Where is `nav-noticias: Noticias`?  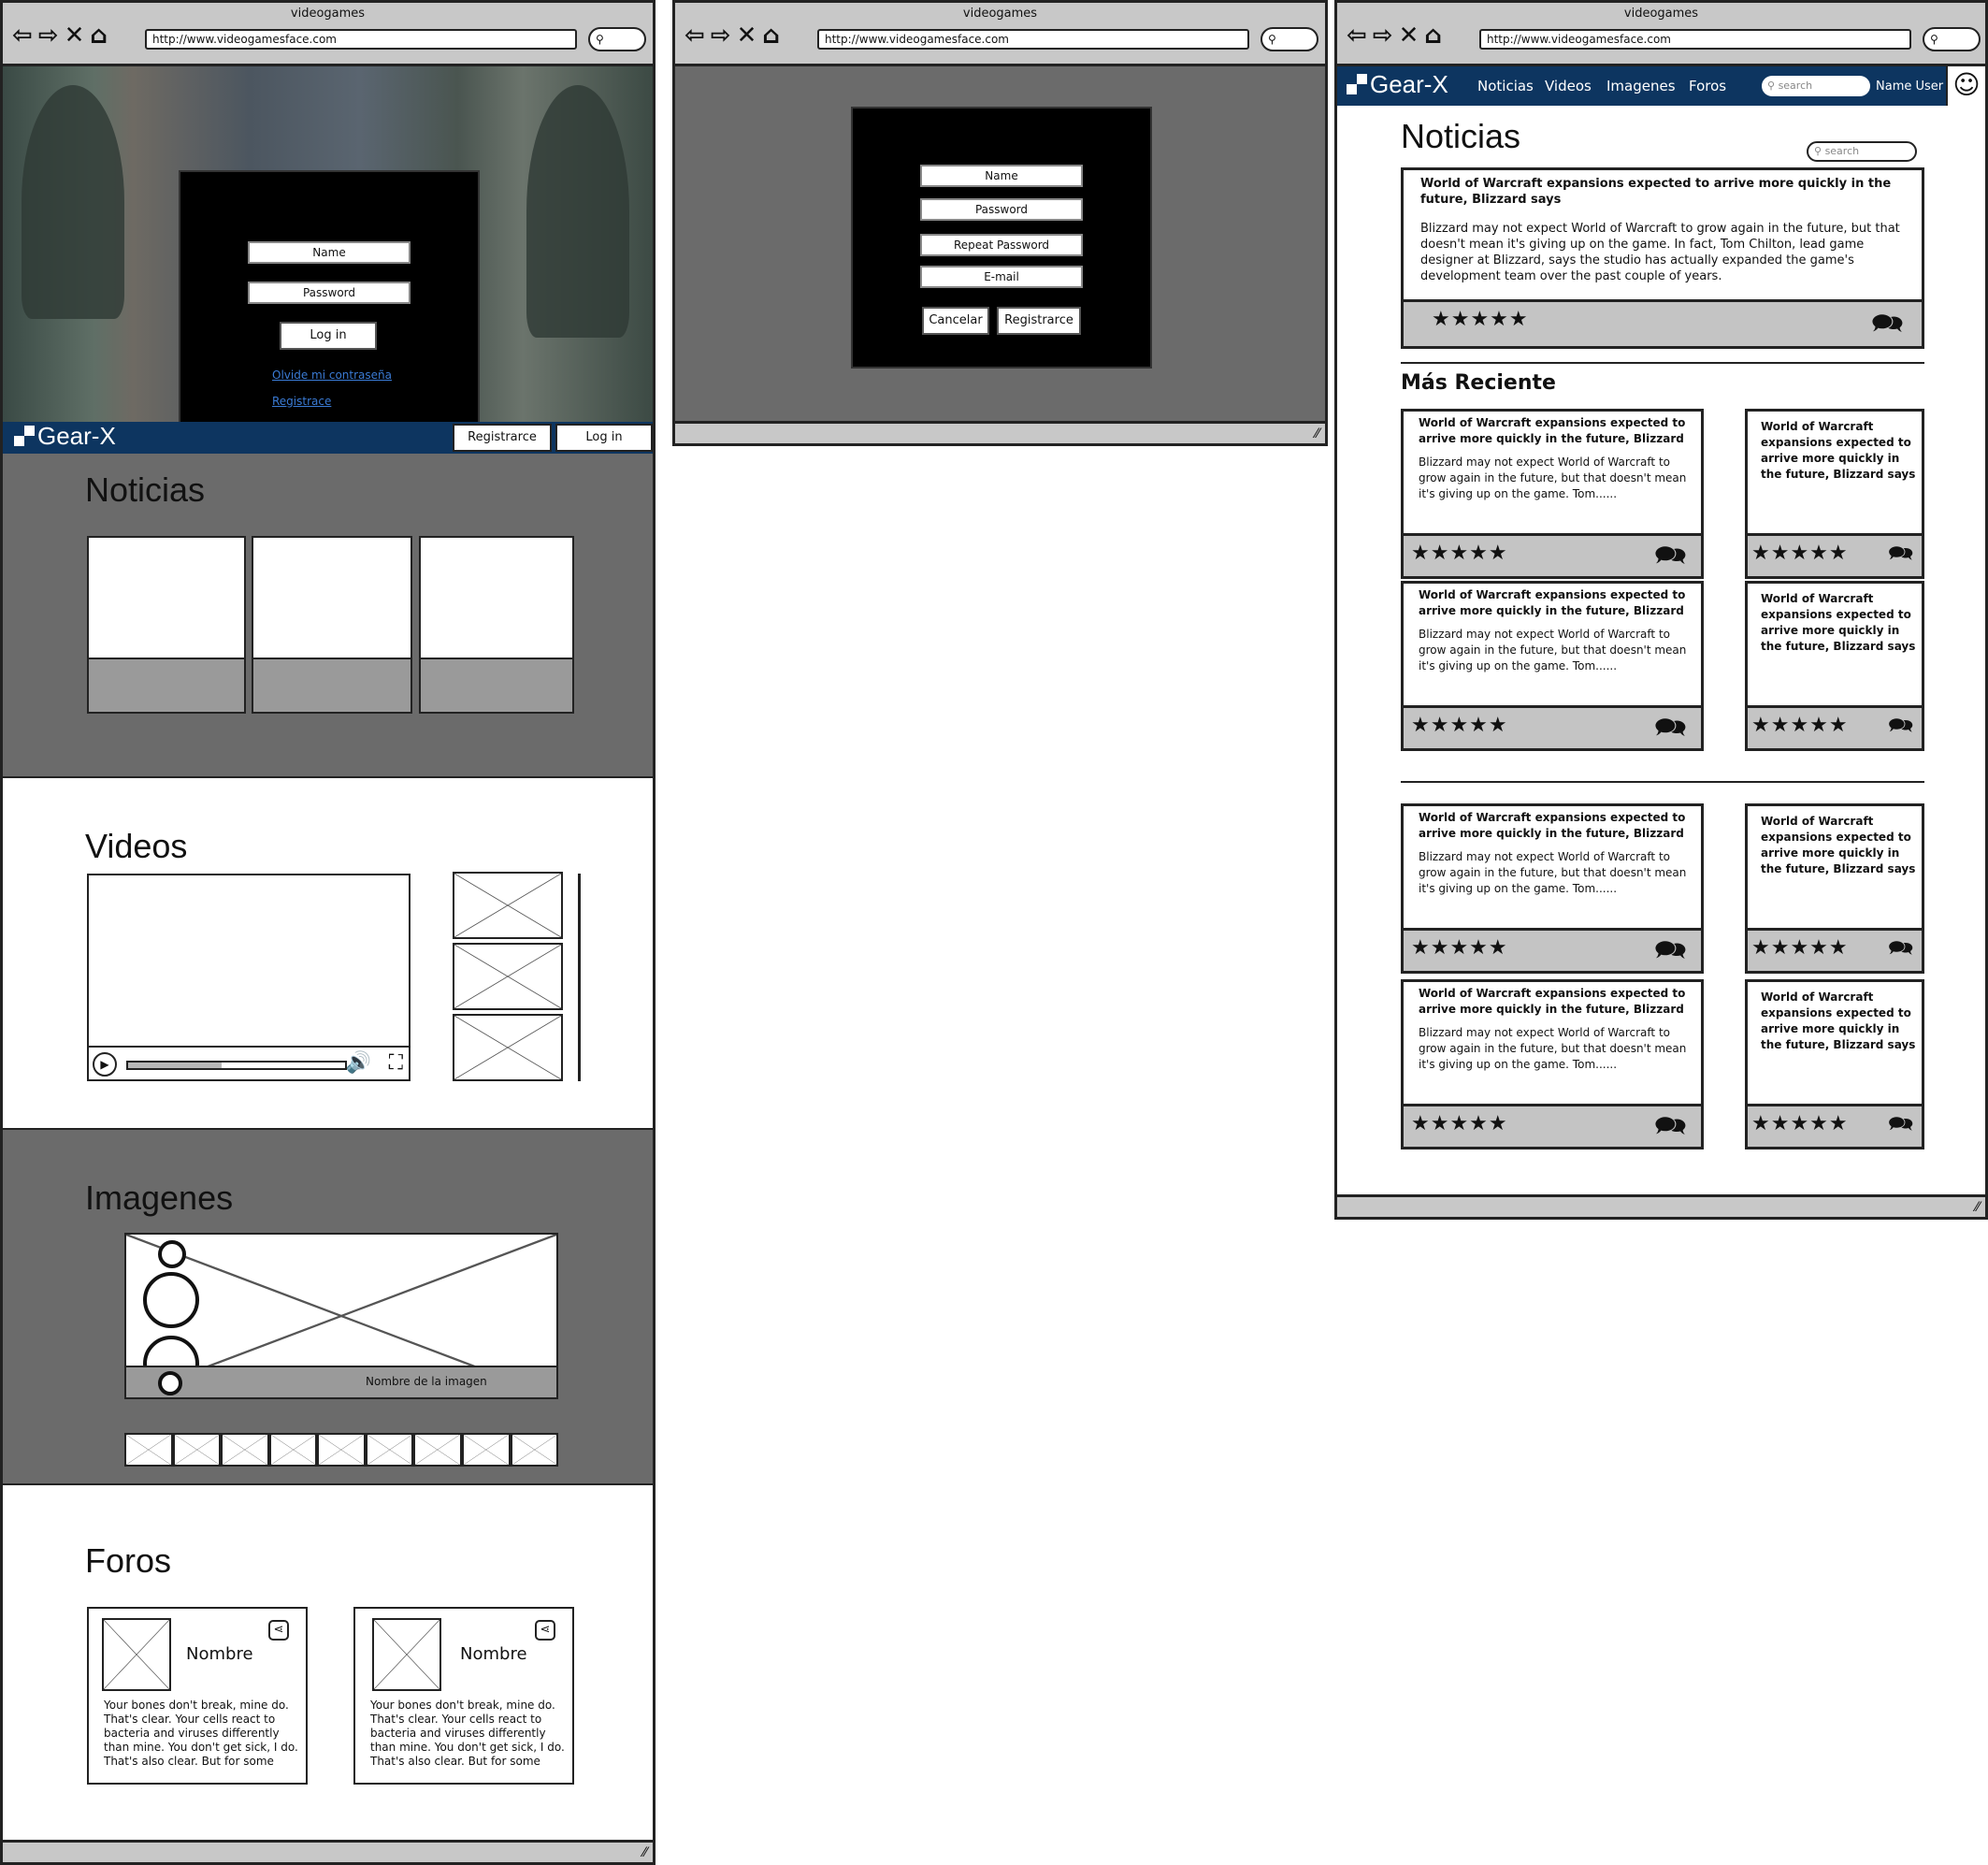 nav-noticias: Noticias is located at coordinates (1506, 86).